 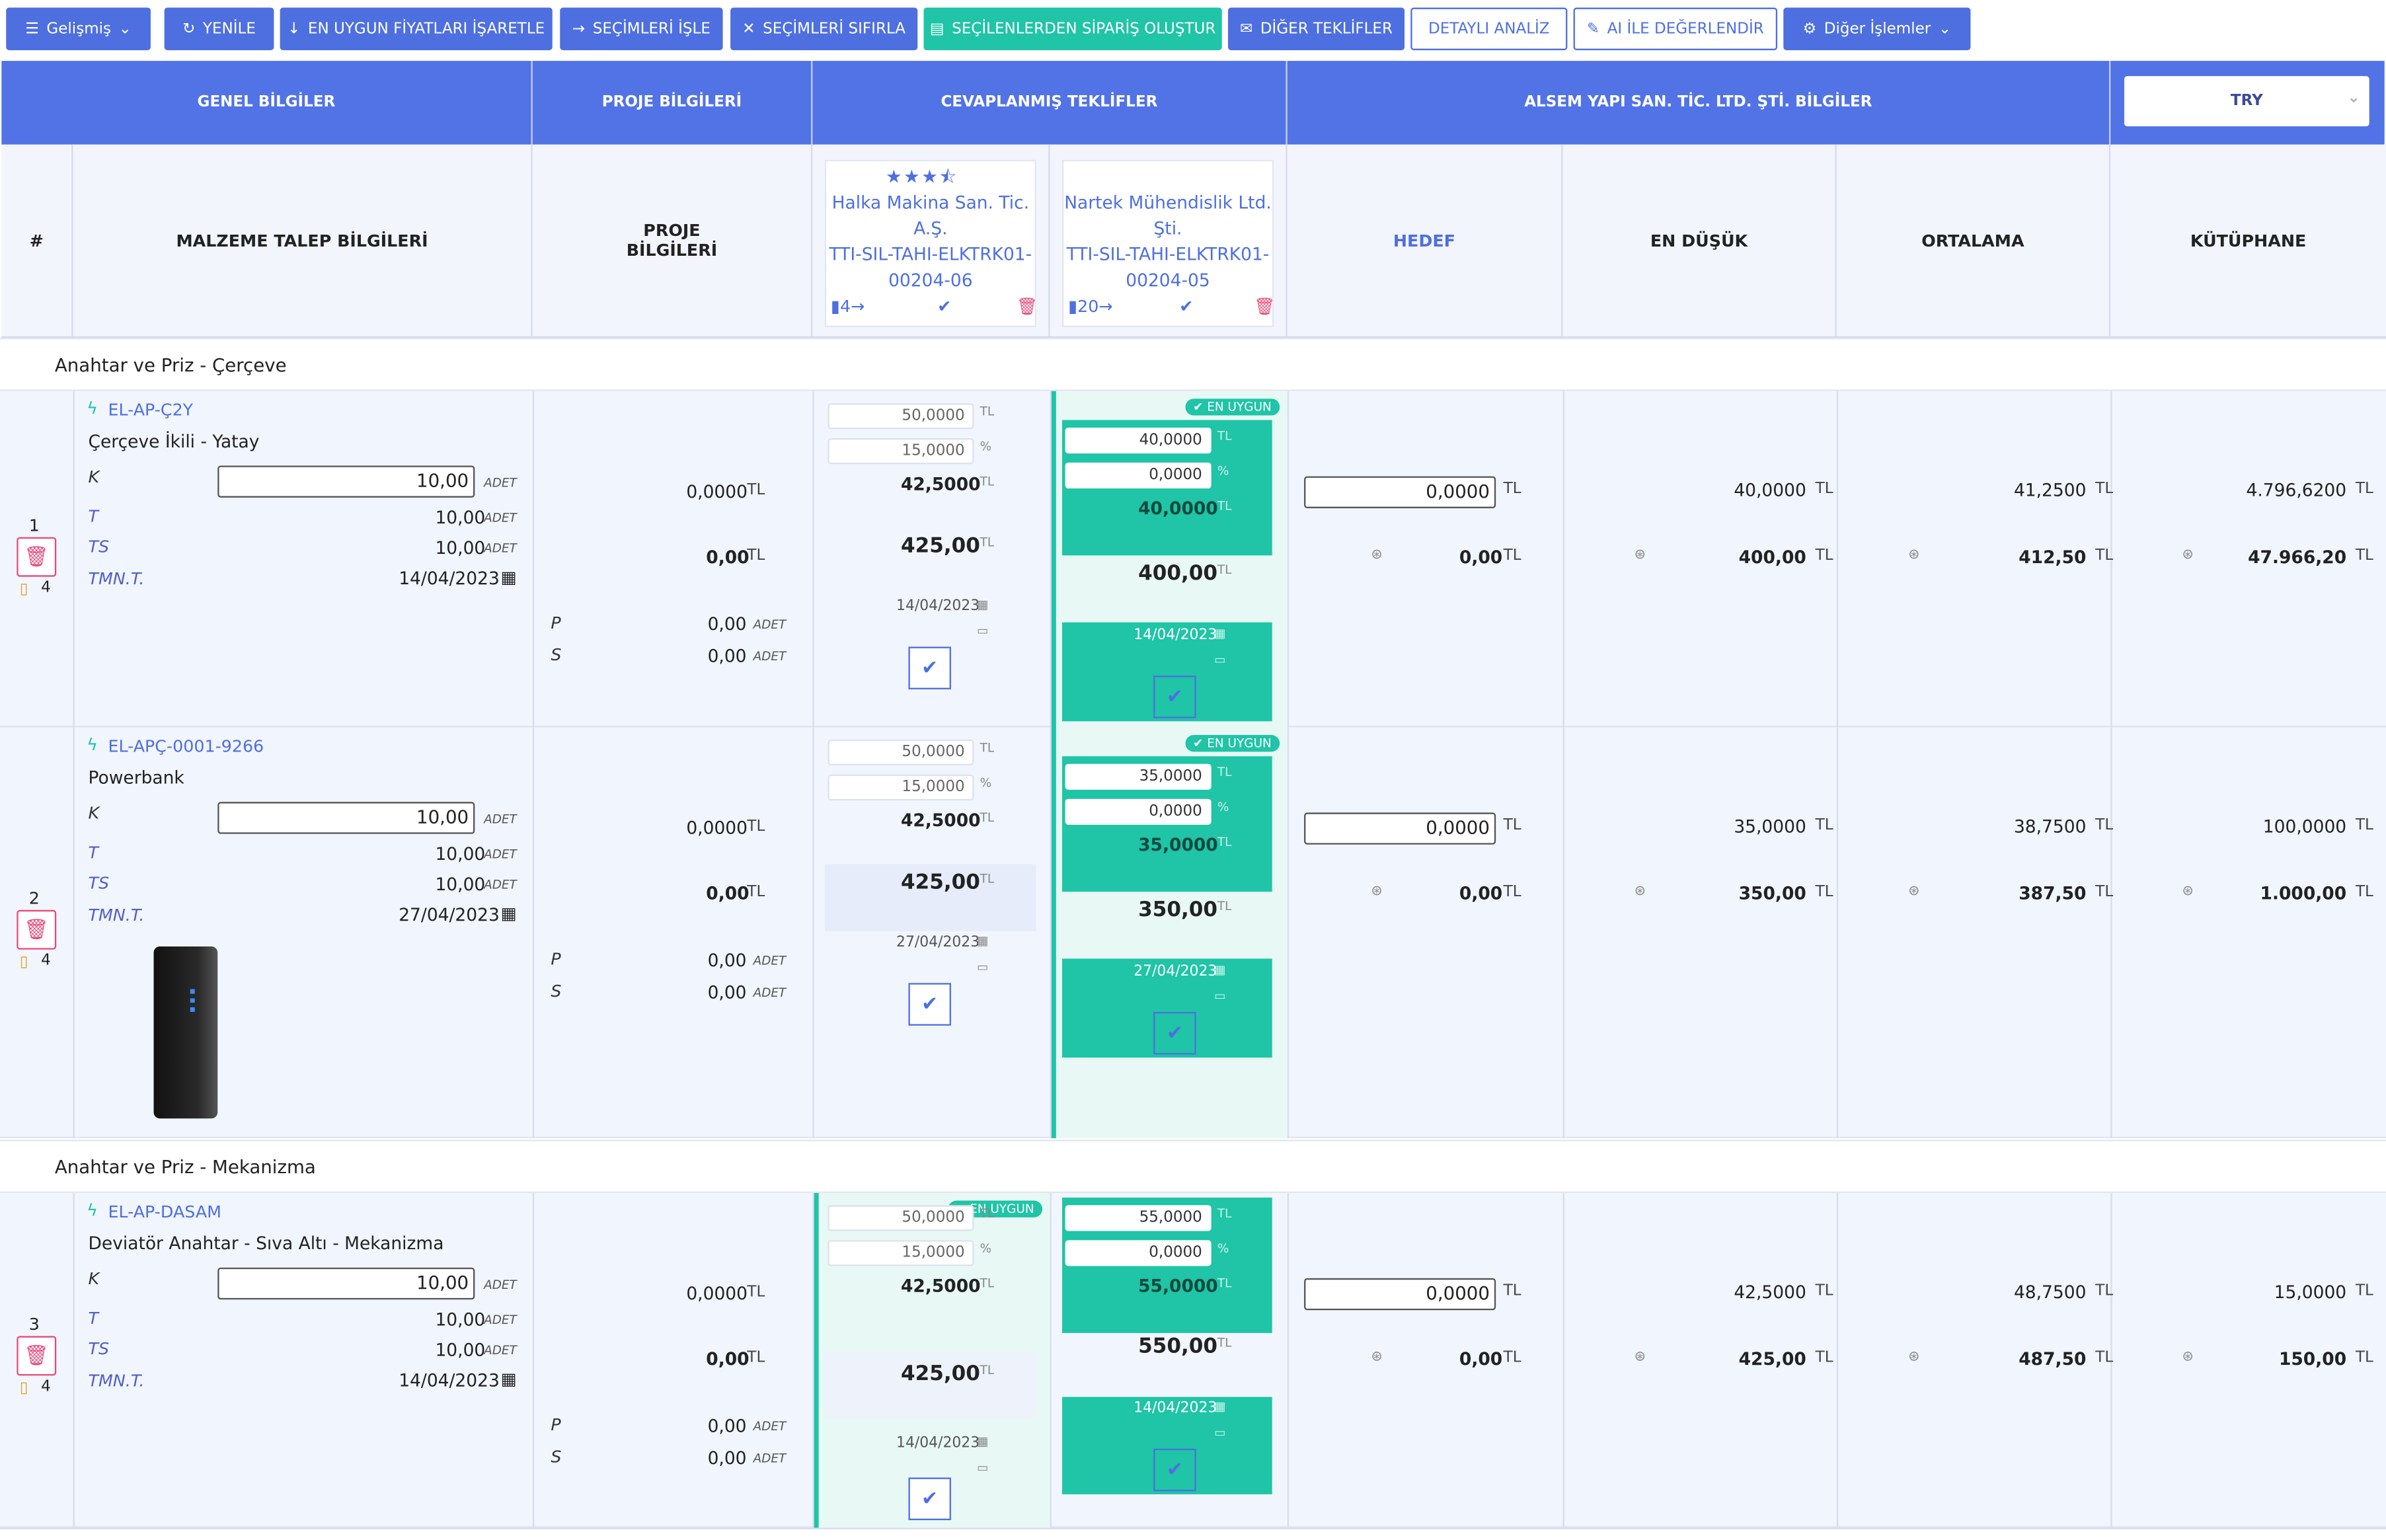 What do you see at coordinates (1072, 28) in the screenshot?
I see `create-order-button: ▤ SEÇİLENLERDEN SİPARİŞ OLUŞTUR` at bounding box center [1072, 28].